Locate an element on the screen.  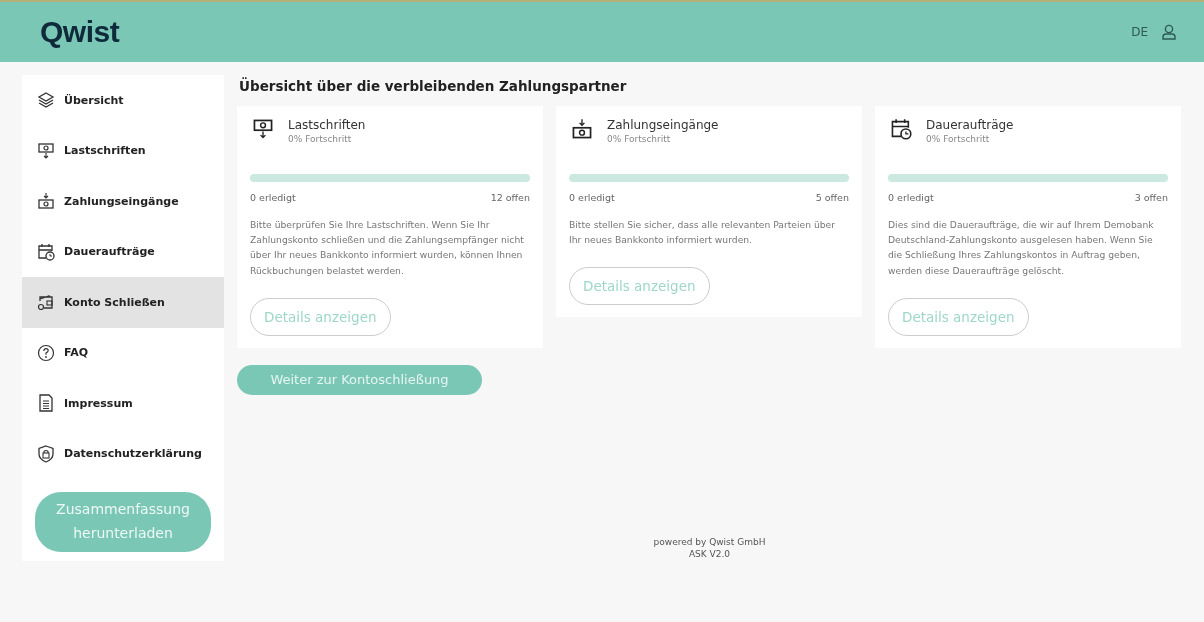
sidebar-item: Lastschriften is located at coordinates (123, 150).